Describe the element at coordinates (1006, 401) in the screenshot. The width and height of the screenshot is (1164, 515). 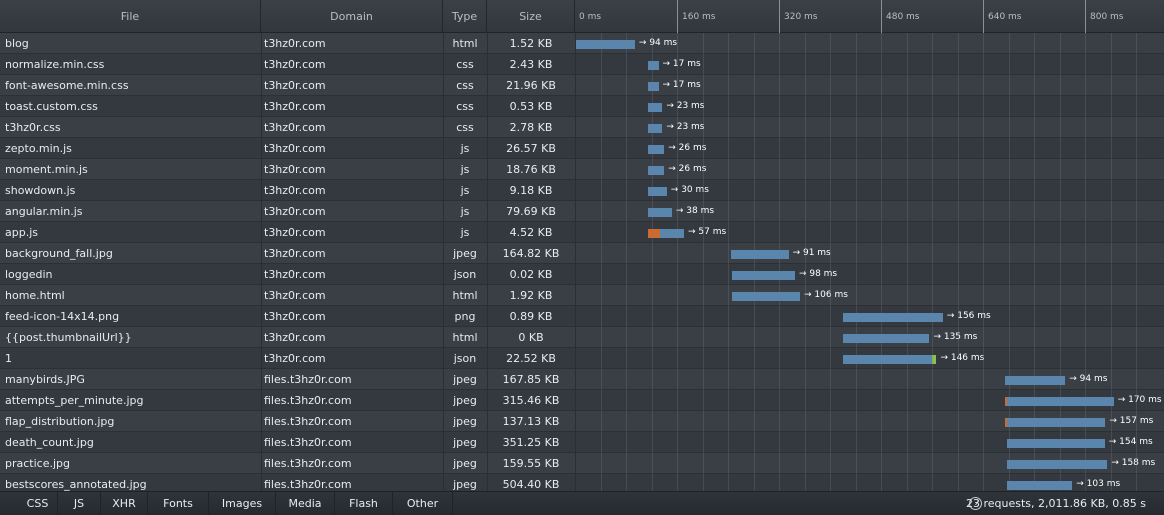
I see `timing-bar-blocked` at that location.